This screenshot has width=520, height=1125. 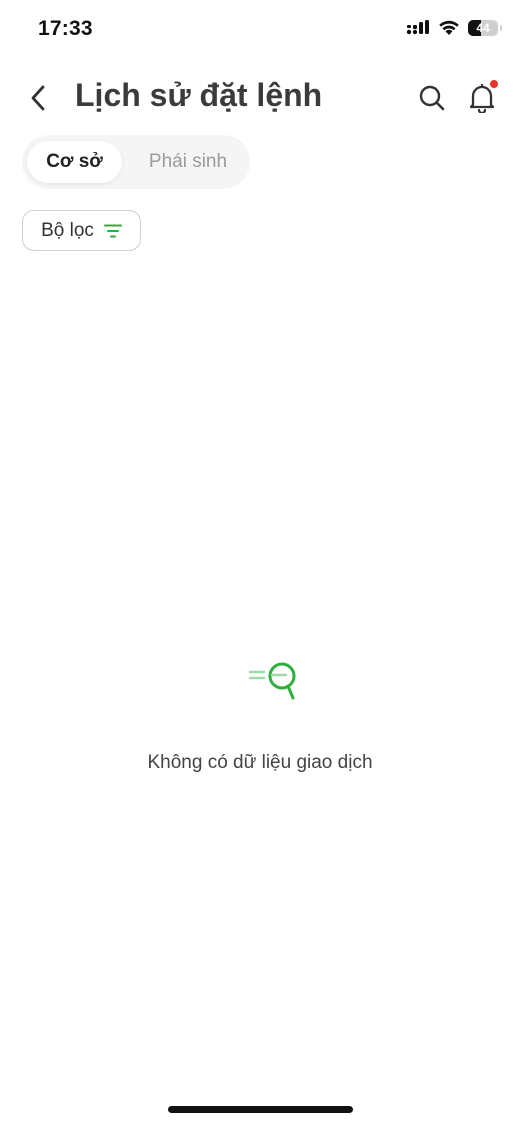 I want to click on empty-message: Không có dữ liệu giao dịch, so click(x=260, y=762).